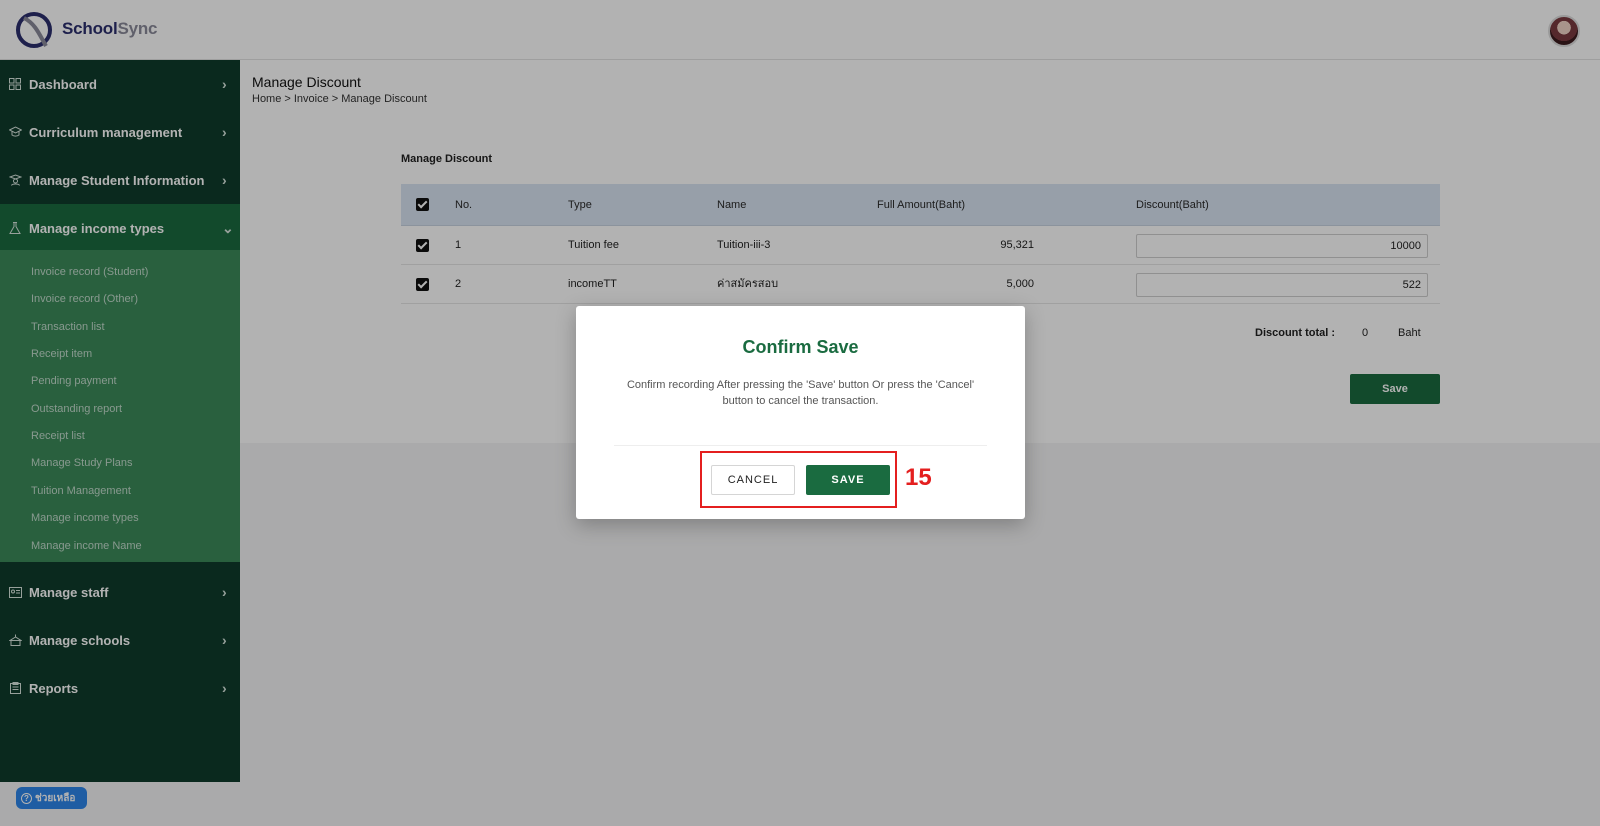 The width and height of the screenshot is (1600, 826). I want to click on dialog-divider, so click(800, 445).